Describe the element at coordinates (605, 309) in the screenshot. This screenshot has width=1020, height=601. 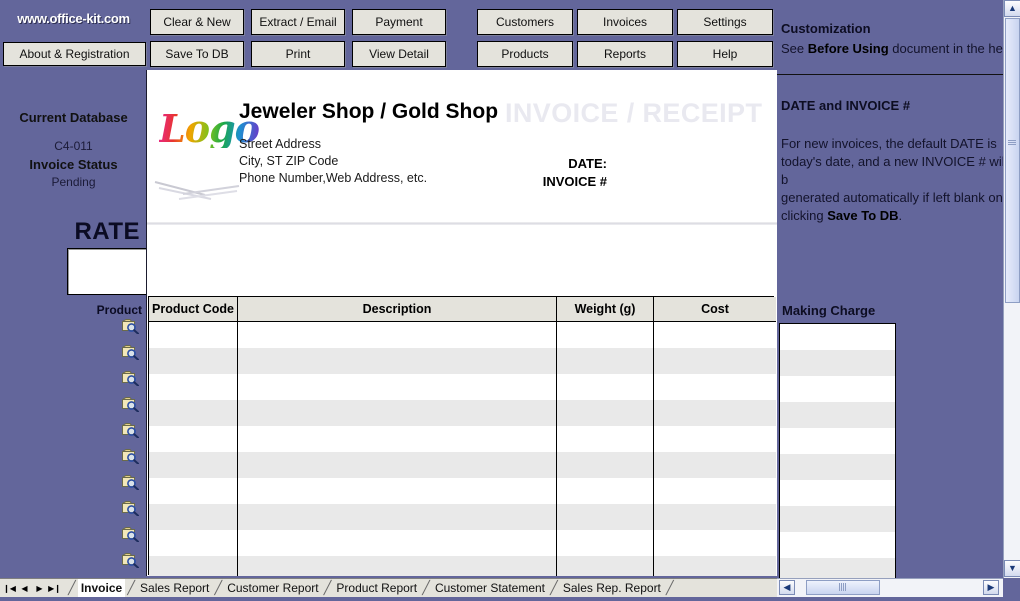
I see `column-header-weight-g: Weight (g)` at that location.